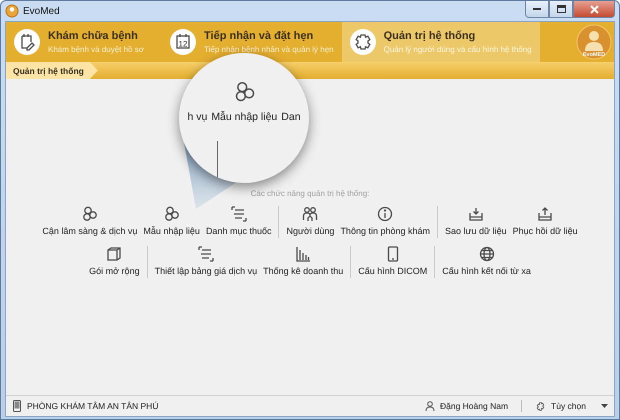 The width and height of the screenshot is (620, 420). I want to click on app-icon, so click(12, 11).